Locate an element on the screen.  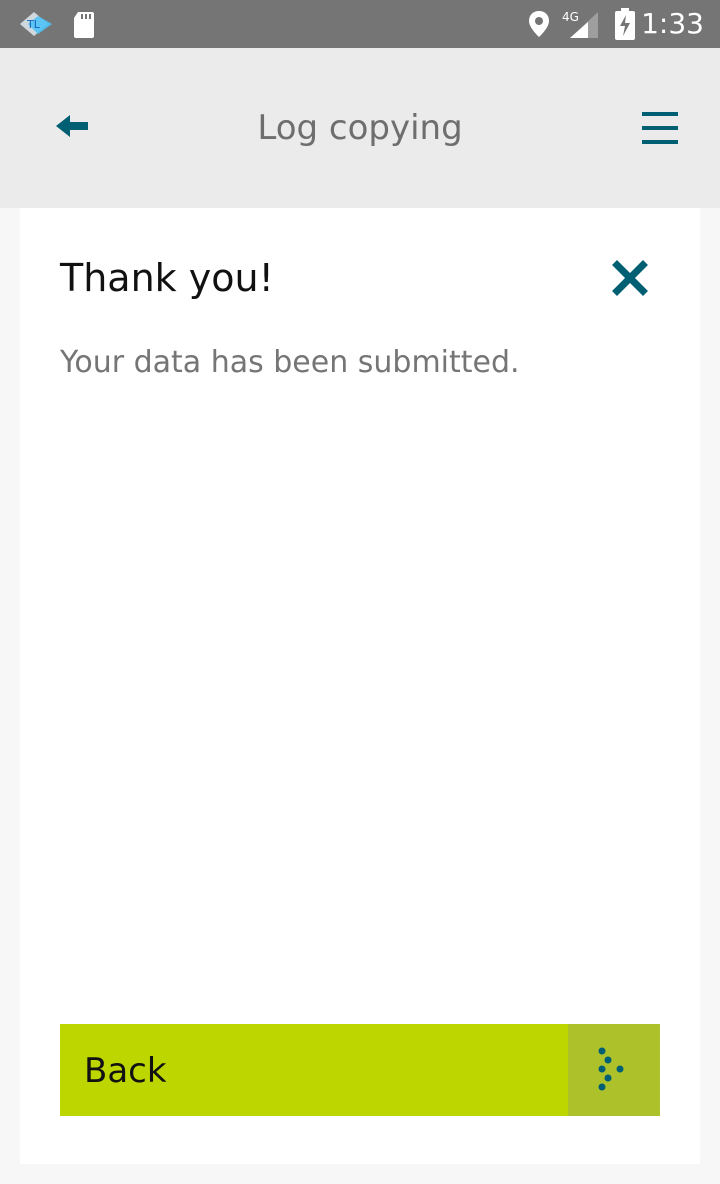
hamburger-menu-icon is located at coordinates (660, 128).